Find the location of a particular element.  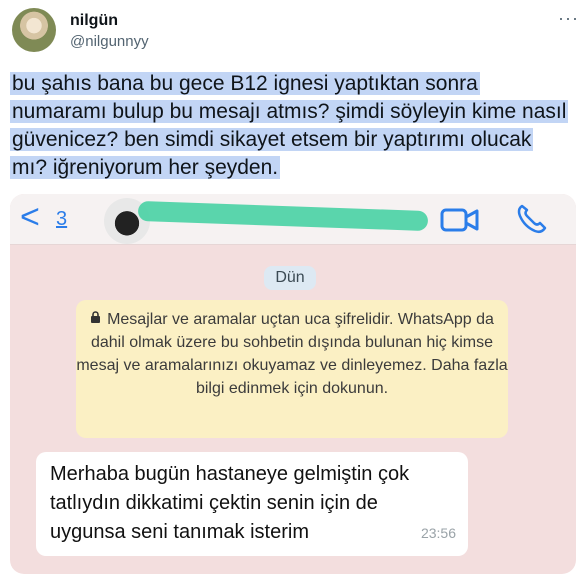

video-camera-icon is located at coordinates (460, 220).